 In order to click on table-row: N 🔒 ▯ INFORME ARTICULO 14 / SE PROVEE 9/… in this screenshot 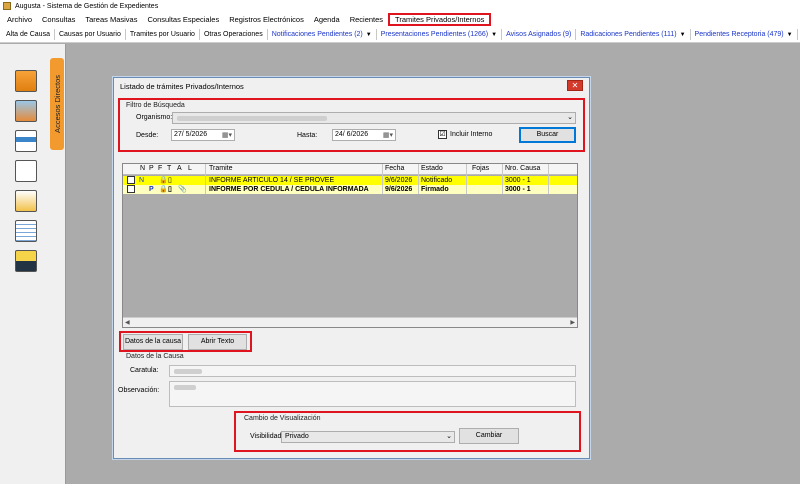, I will do `click(350, 180)`.